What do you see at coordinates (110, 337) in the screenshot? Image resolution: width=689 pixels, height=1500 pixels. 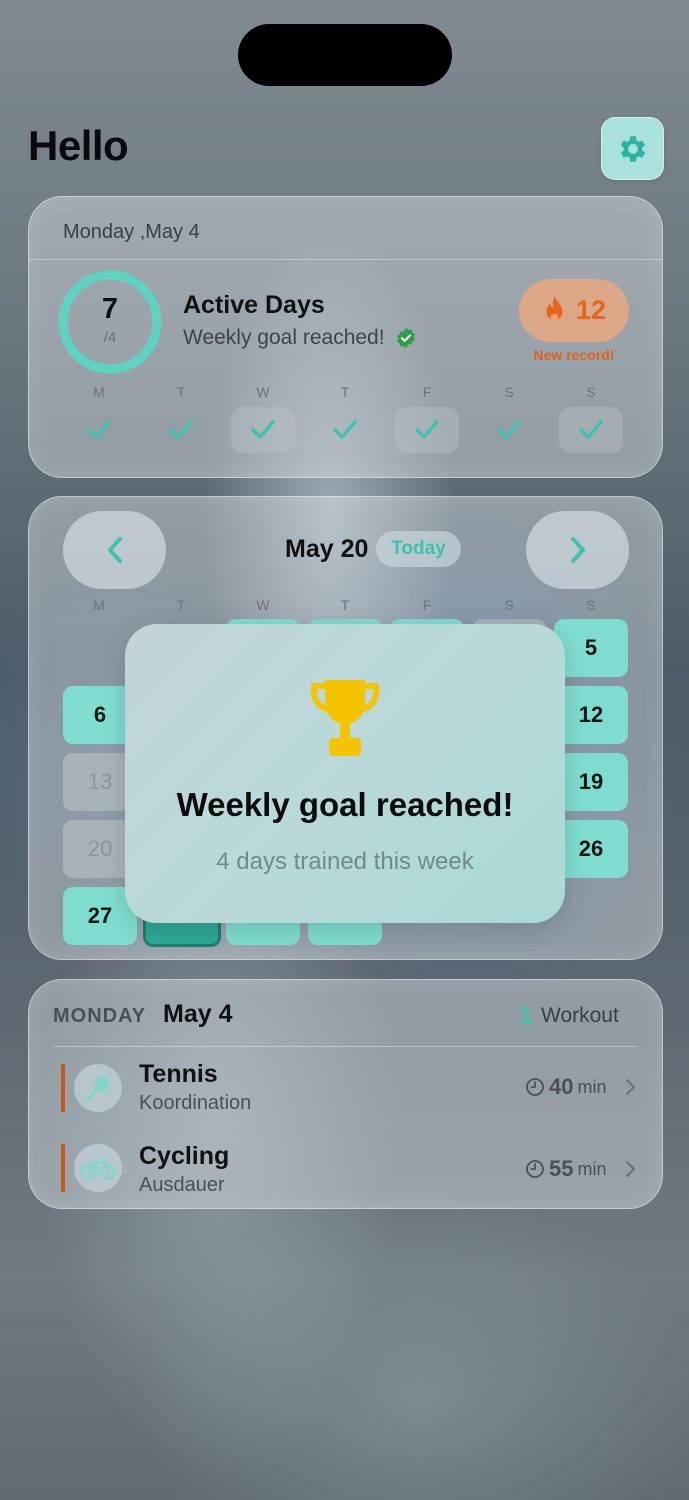 I see `active-days-goal: /4` at bounding box center [110, 337].